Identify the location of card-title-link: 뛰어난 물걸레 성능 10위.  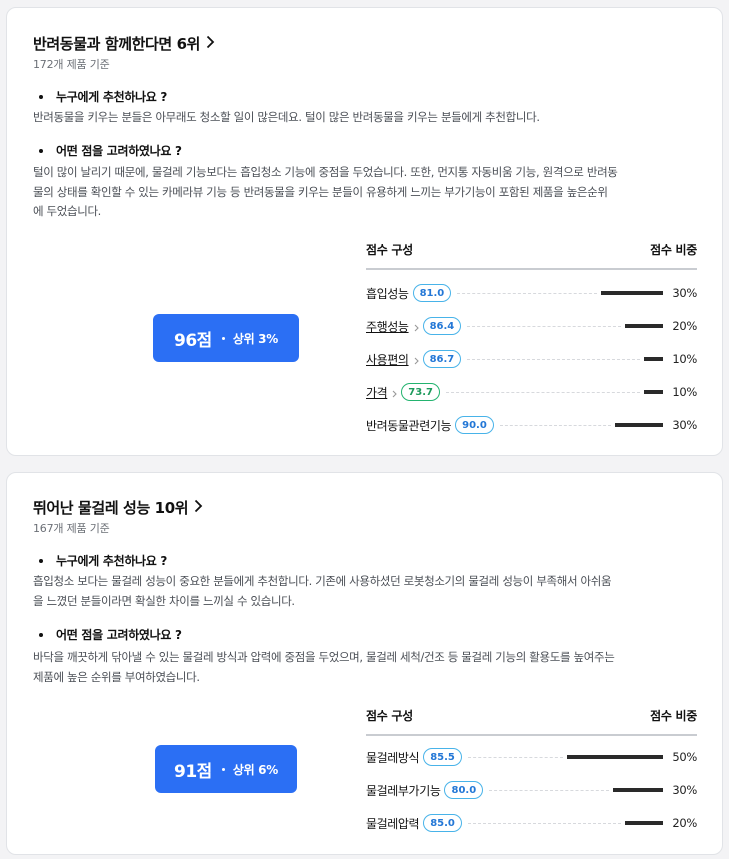
(118, 507).